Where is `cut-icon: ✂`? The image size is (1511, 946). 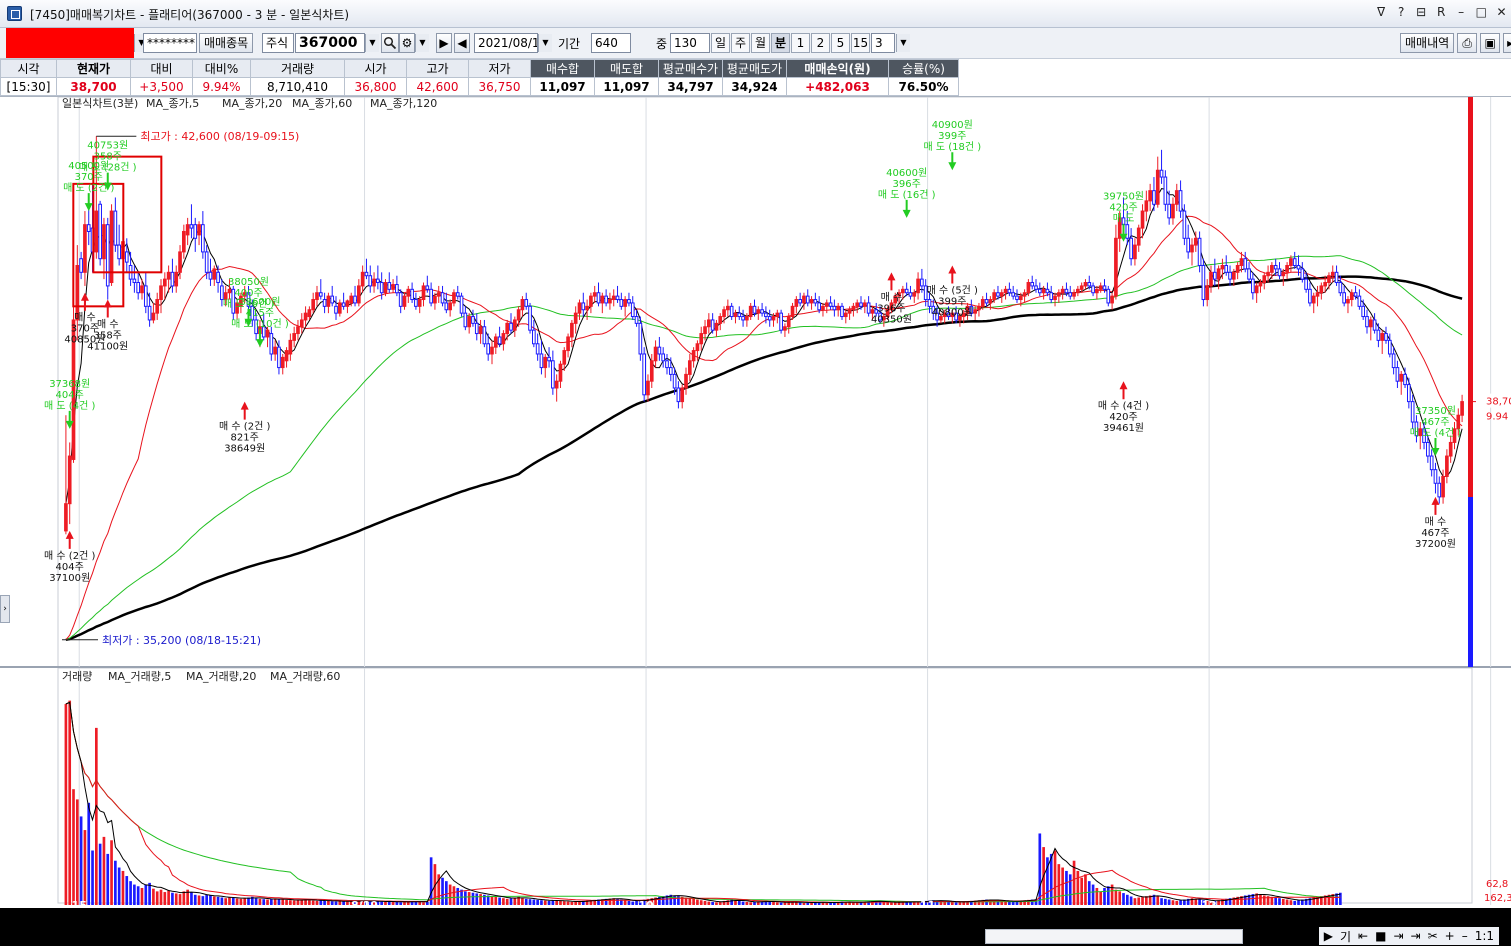 cut-icon: ✂ is located at coordinates (1433, 936).